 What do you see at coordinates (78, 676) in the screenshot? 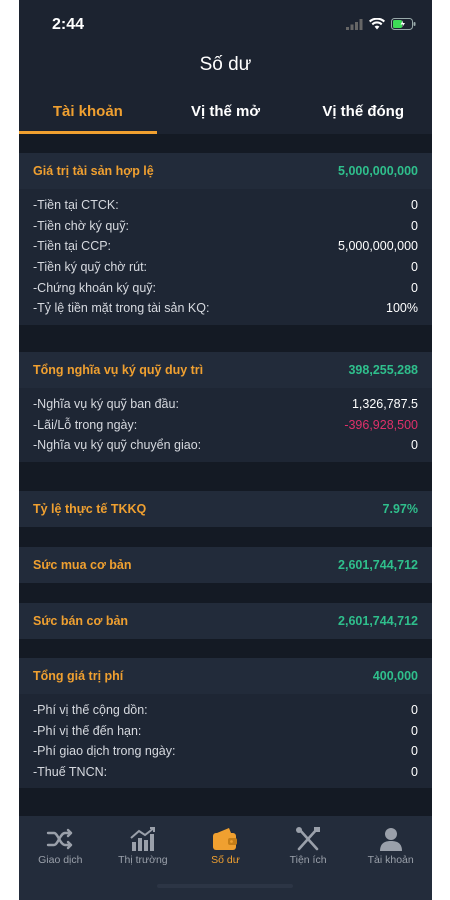
I see `fees-label: Tổng giá trị phí` at bounding box center [78, 676].